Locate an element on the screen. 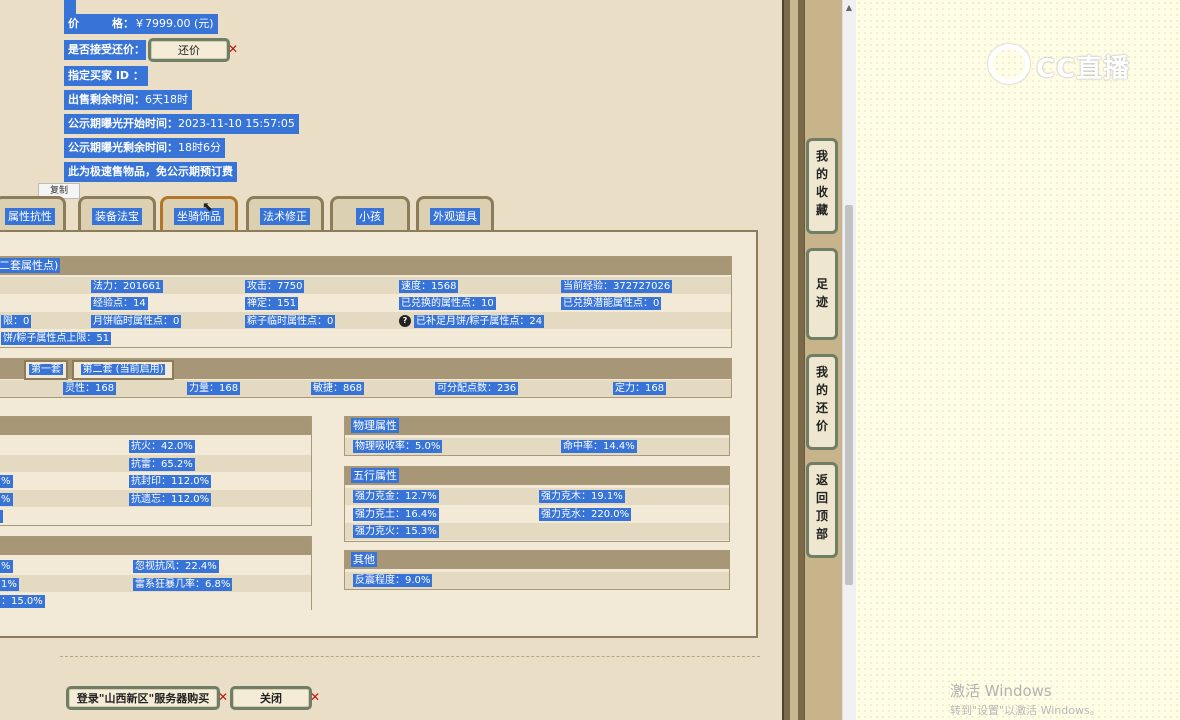 The height and width of the screenshot is (720, 1180). tab-child: 小孩 is located at coordinates (370, 214).